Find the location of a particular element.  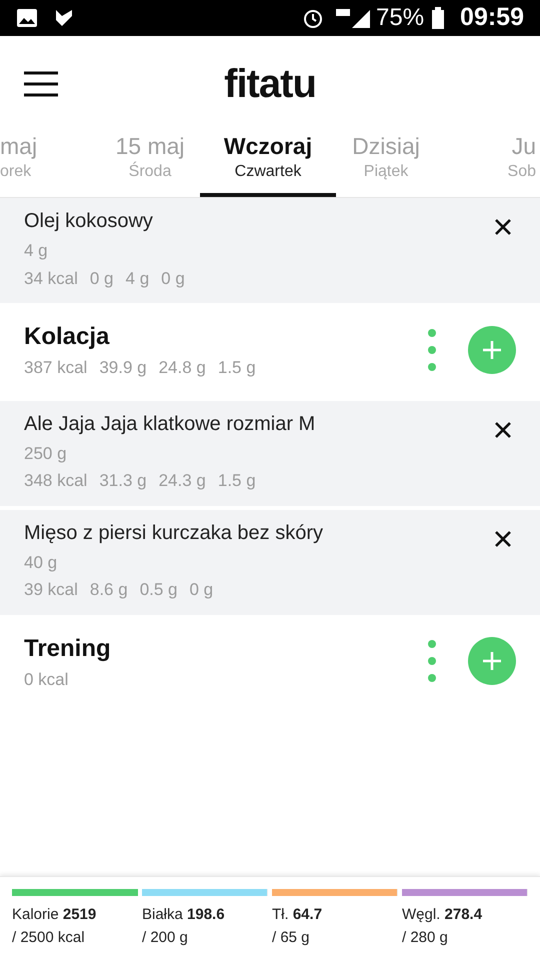

food-name: Ale Jaja Jaja klatkowe rozmiar M is located at coordinates (170, 424).